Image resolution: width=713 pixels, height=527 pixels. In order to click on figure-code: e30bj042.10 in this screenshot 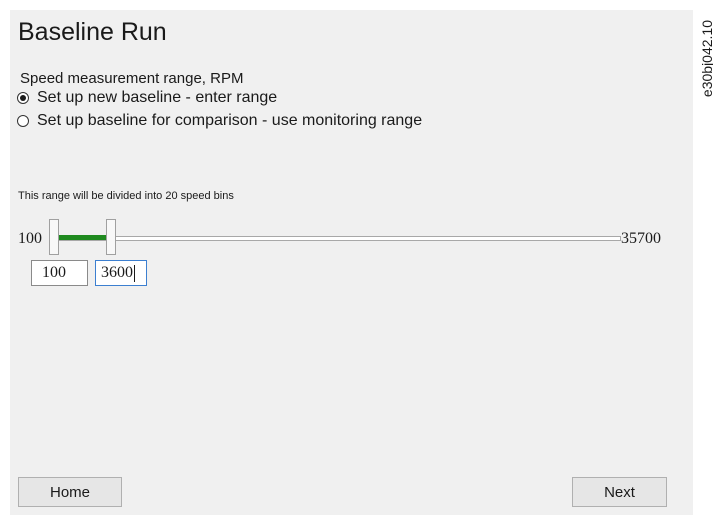, I will do `click(706, 59)`.